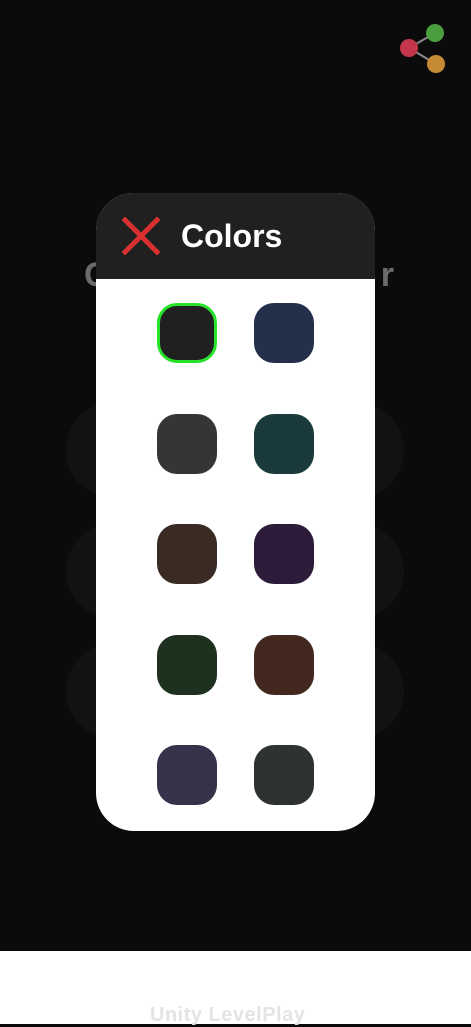  Describe the element at coordinates (387, 275) in the screenshot. I see `background-title-right: r` at that location.